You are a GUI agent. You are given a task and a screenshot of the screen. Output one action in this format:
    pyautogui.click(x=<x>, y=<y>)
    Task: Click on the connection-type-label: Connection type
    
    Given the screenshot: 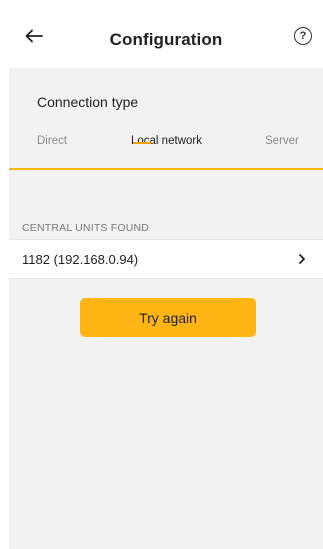 What is the action you would take?
    pyautogui.click(x=88, y=102)
    